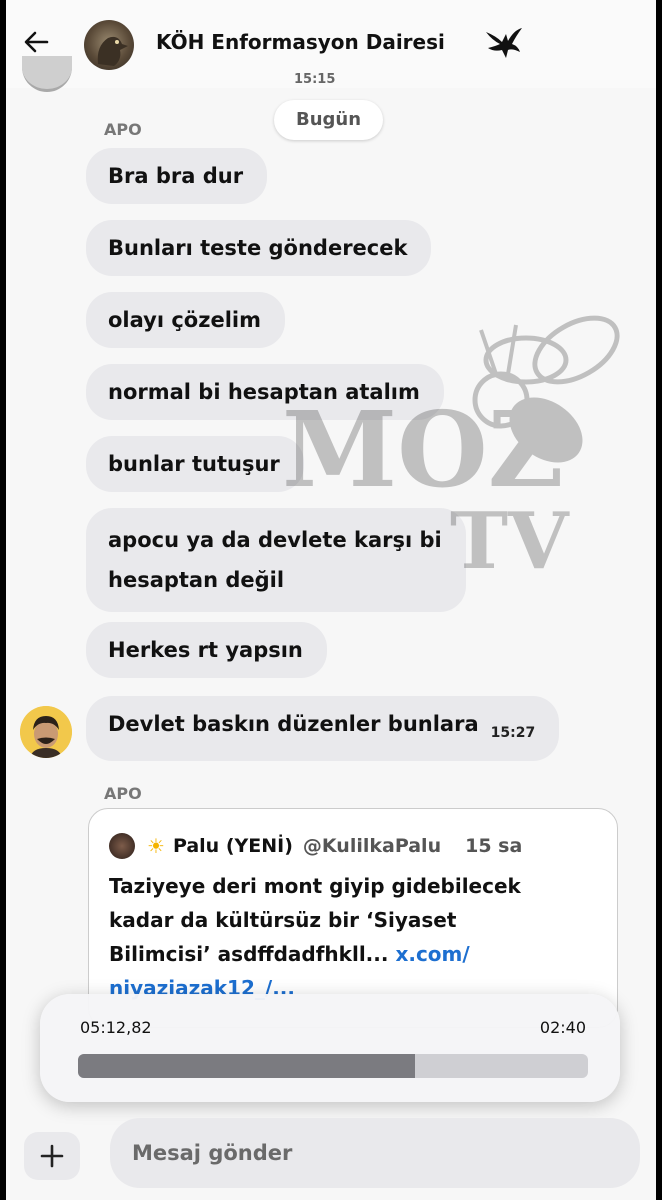 This screenshot has width=662, height=1200. I want to click on post-text-line: Taziyeye deri mont giyip gidebilecek, so click(315, 886).